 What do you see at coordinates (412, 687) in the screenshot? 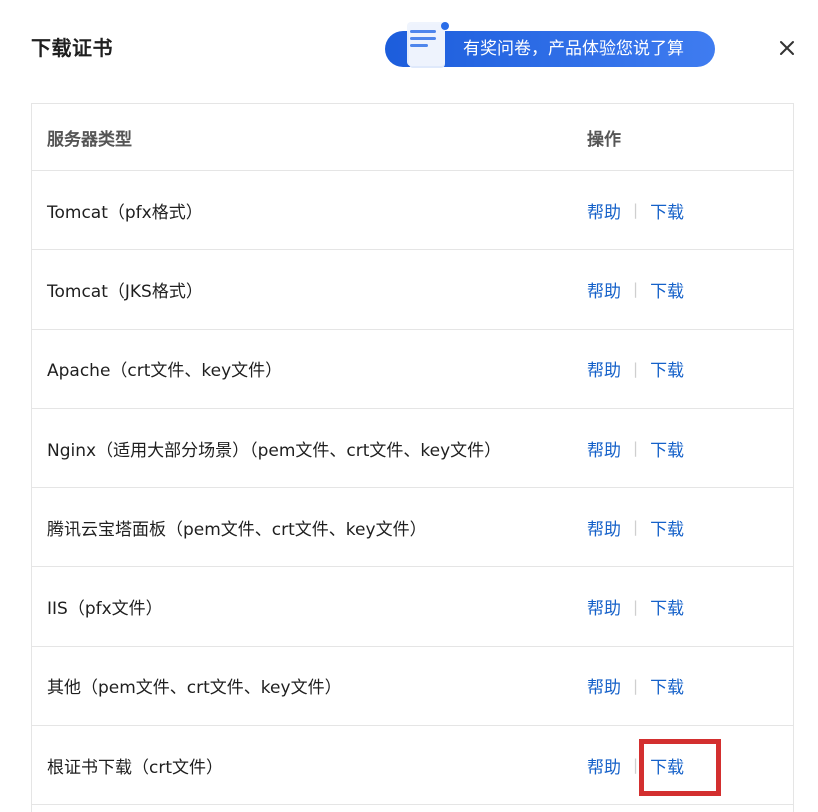
I see `table-row: 其他（pem文件、crt文件、key文件） 帮助 | 下载` at bounding box center [412, 687].